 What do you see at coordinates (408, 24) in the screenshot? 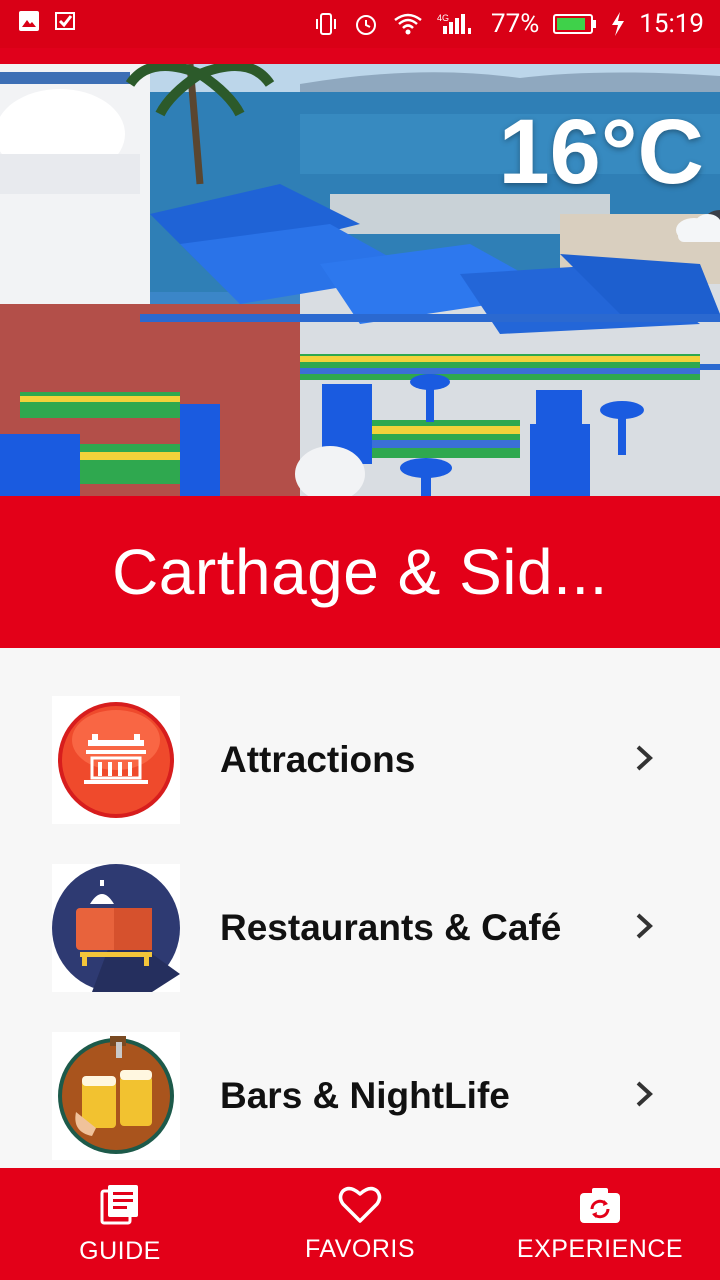
I see `wifi-icon` at bounding box center [408, 24].